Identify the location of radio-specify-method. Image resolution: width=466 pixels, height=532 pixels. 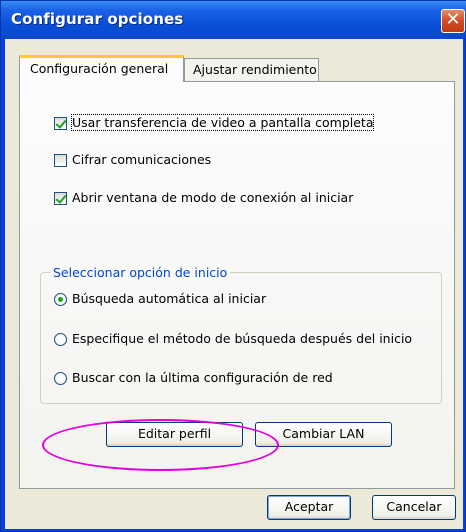
(60, 339).